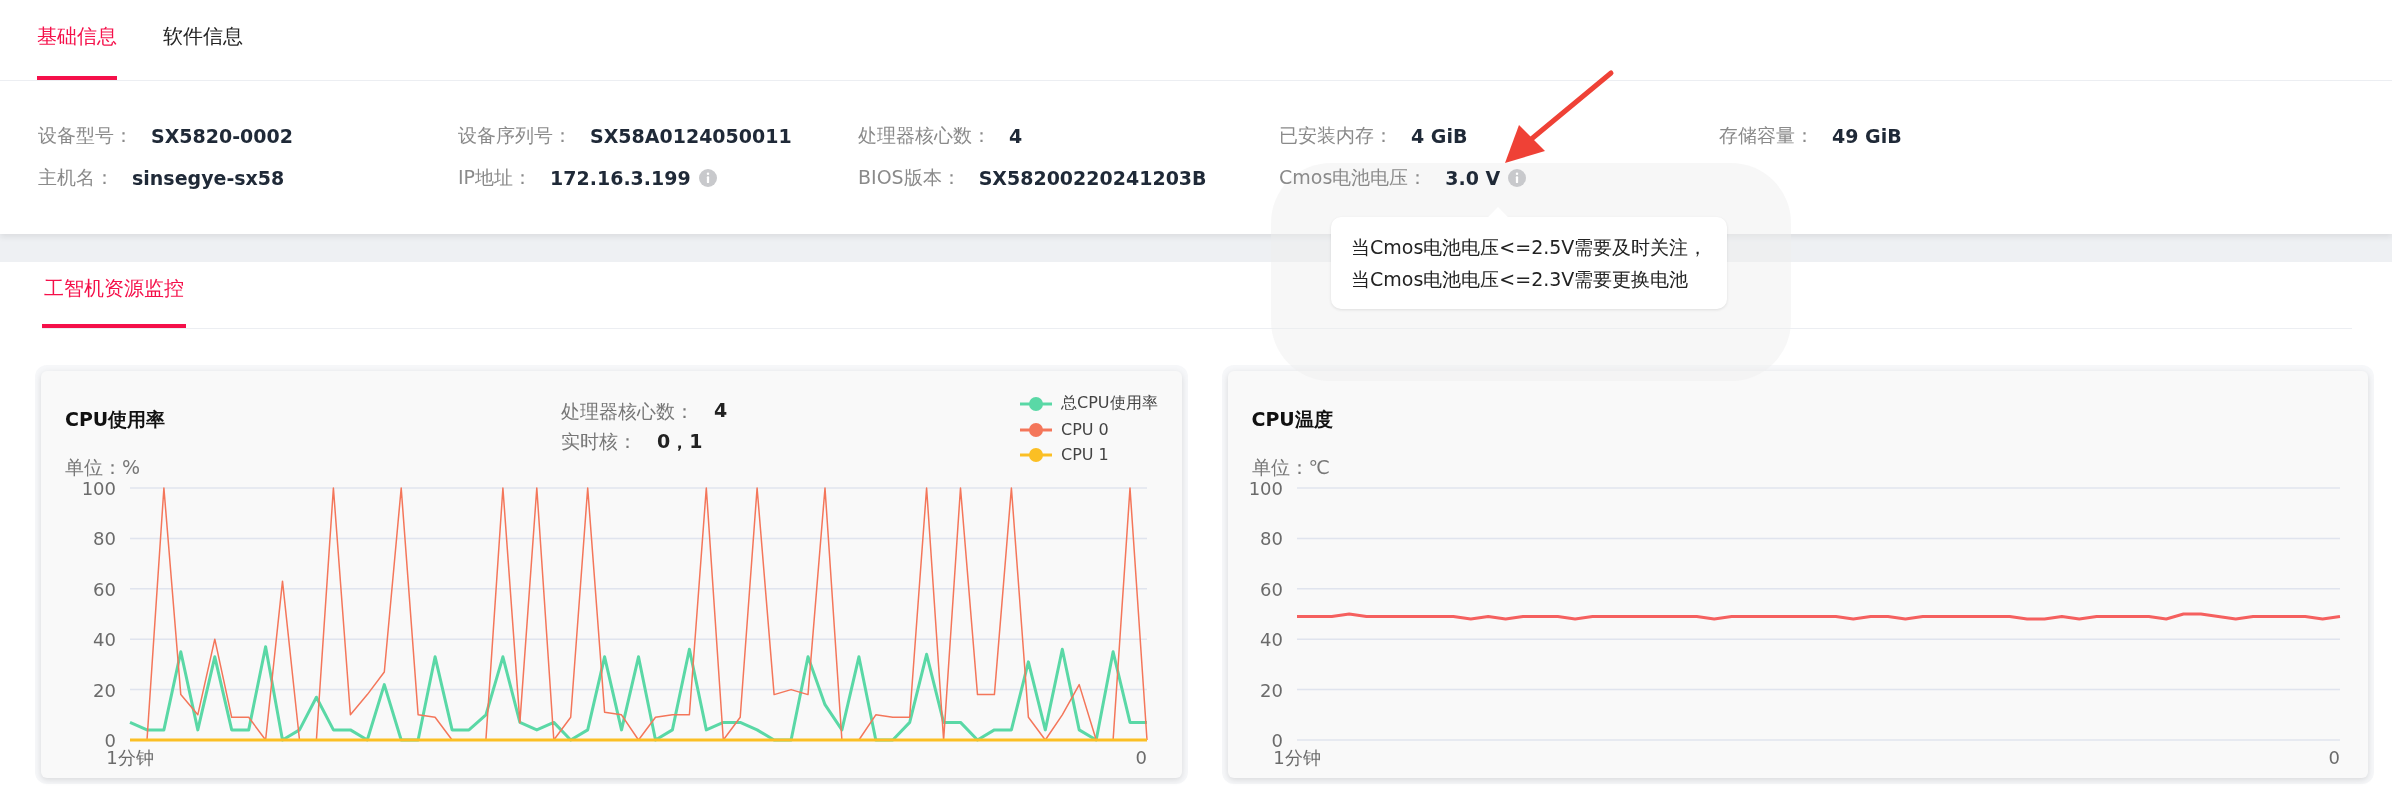  Describe the element at coordinates (103, 467) in the screenshot. I see `unit-label: 单位：%` at that location.